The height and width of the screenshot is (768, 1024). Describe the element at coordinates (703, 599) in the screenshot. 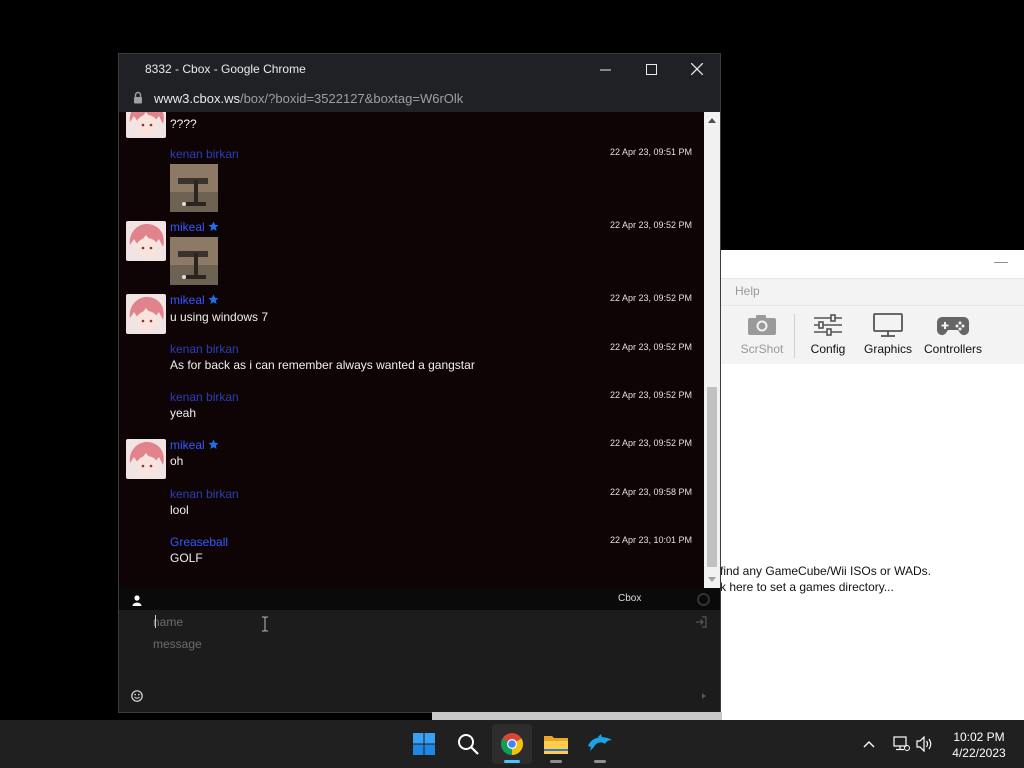

I see `settings-ring-icon` at that location.